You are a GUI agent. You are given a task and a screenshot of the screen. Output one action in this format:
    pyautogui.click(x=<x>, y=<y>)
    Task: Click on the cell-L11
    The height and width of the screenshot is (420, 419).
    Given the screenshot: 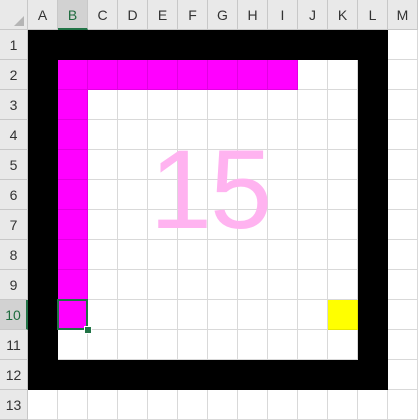 What is the action you would take?
    pyautogui.click(x=373, y=345)
    